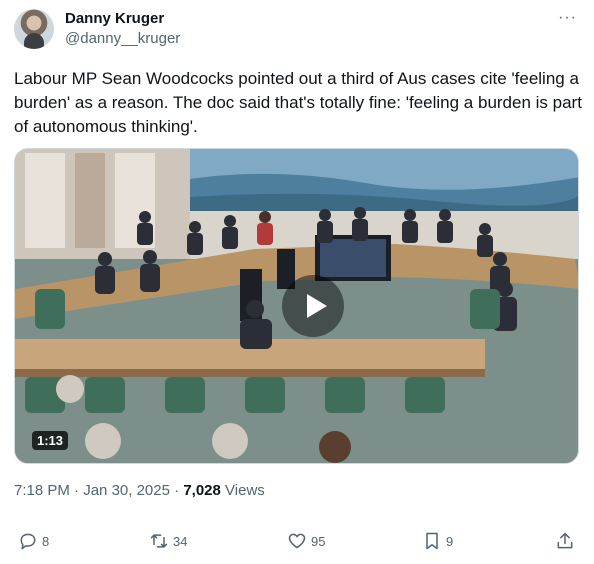 The width and height of the screenshot is (594, 564). I want to click on share-button, so click(567, 541).